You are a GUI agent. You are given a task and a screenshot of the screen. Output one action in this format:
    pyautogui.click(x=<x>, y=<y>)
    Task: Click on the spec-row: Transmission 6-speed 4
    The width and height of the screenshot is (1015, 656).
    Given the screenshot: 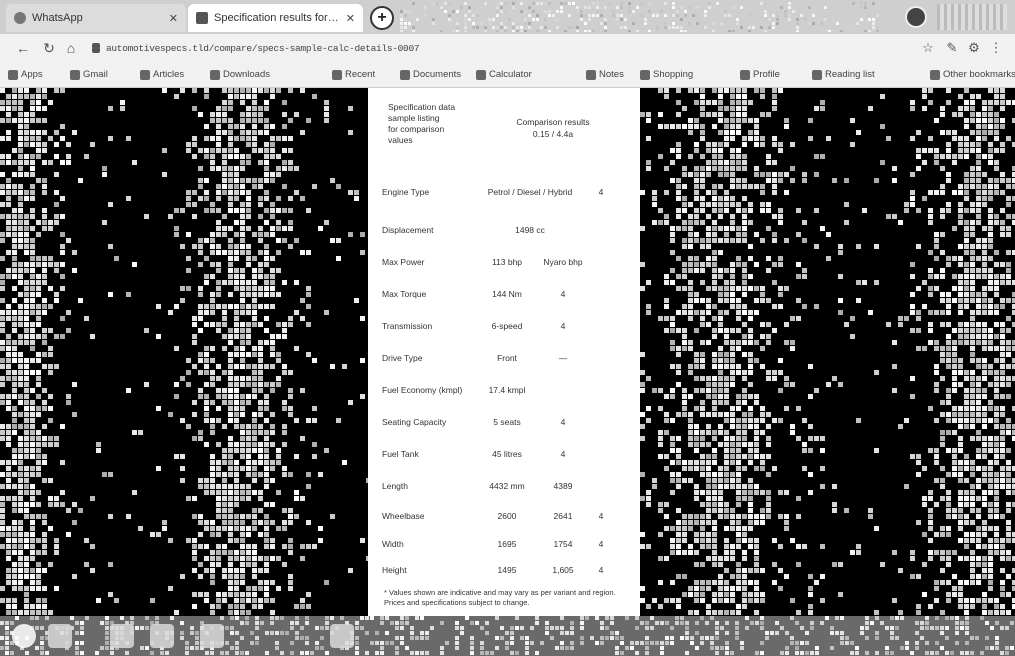 What is the action you would take?
    pyautogui.click(x=474, y=326)
    